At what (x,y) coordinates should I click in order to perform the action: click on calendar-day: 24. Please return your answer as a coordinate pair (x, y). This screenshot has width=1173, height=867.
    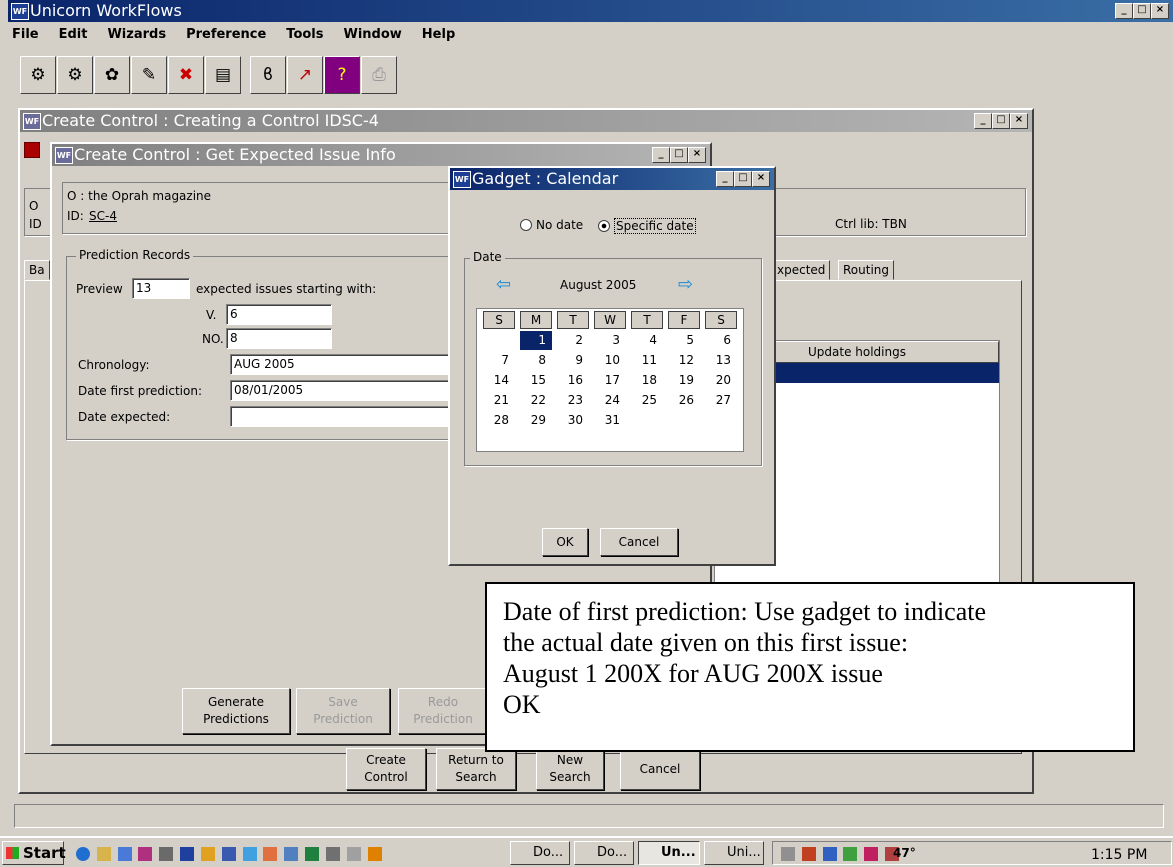
    Looking at the image, I should click on (610, 400).